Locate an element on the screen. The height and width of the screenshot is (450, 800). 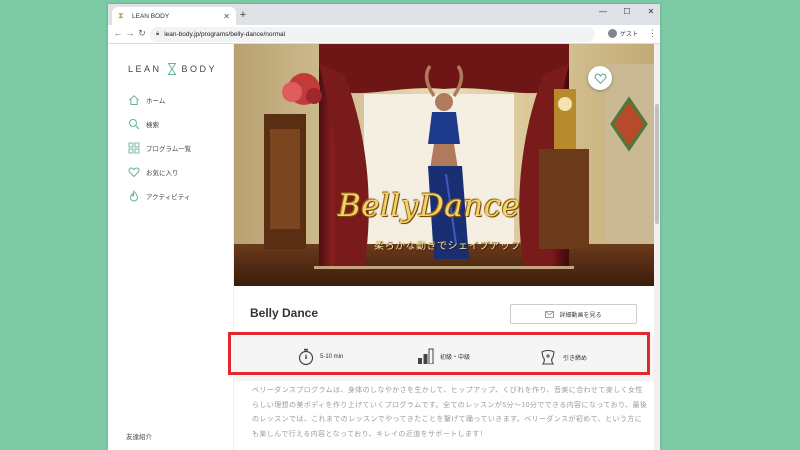
sidebar-item-friend-referral: 友達紹介 is located at coordinates (139, 436).